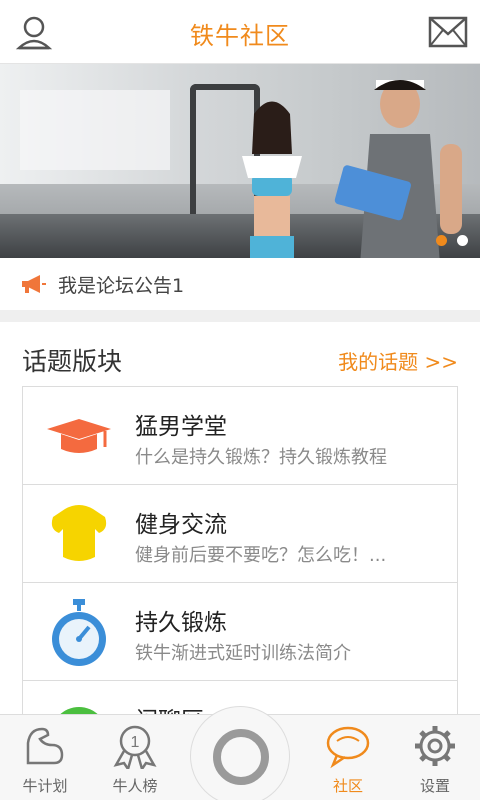  I want to click on tab-label: 设置, so click(434, 786).